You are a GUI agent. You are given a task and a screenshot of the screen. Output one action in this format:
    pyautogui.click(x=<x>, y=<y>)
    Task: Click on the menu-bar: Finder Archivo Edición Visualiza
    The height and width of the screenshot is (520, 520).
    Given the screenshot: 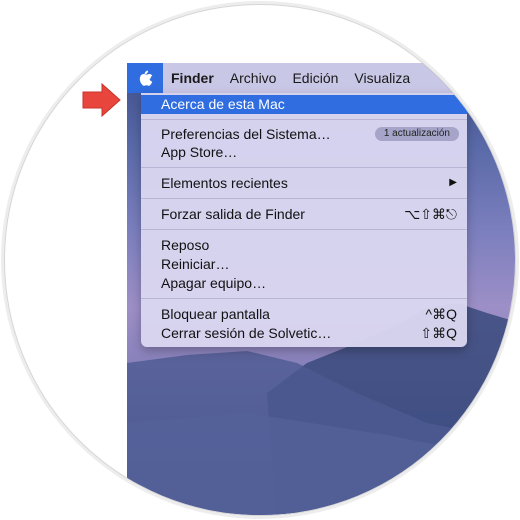 What is the action you would take?
    pyautogui.click(x=321, y=78)
    